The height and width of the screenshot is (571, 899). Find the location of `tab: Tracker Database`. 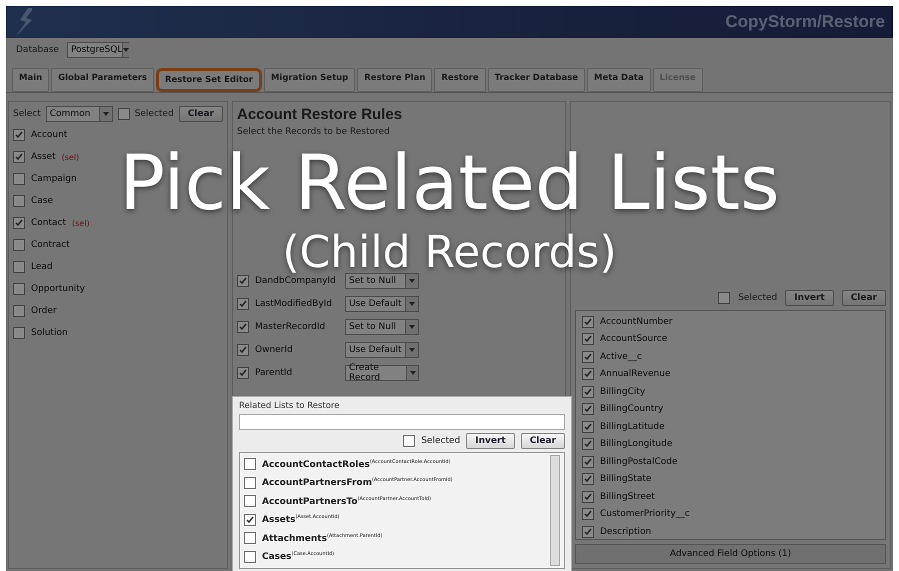

tab: Tracker Database is located at coordinates (537, 80).